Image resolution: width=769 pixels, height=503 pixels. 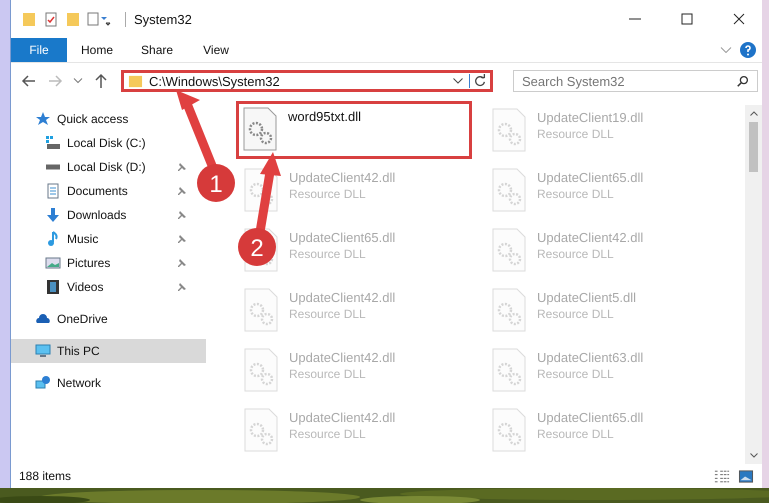 What do you see at coordinates (157, 50) in the screenshot?
I see `ribbon-tab: Share` at bounding box center [157, 50].